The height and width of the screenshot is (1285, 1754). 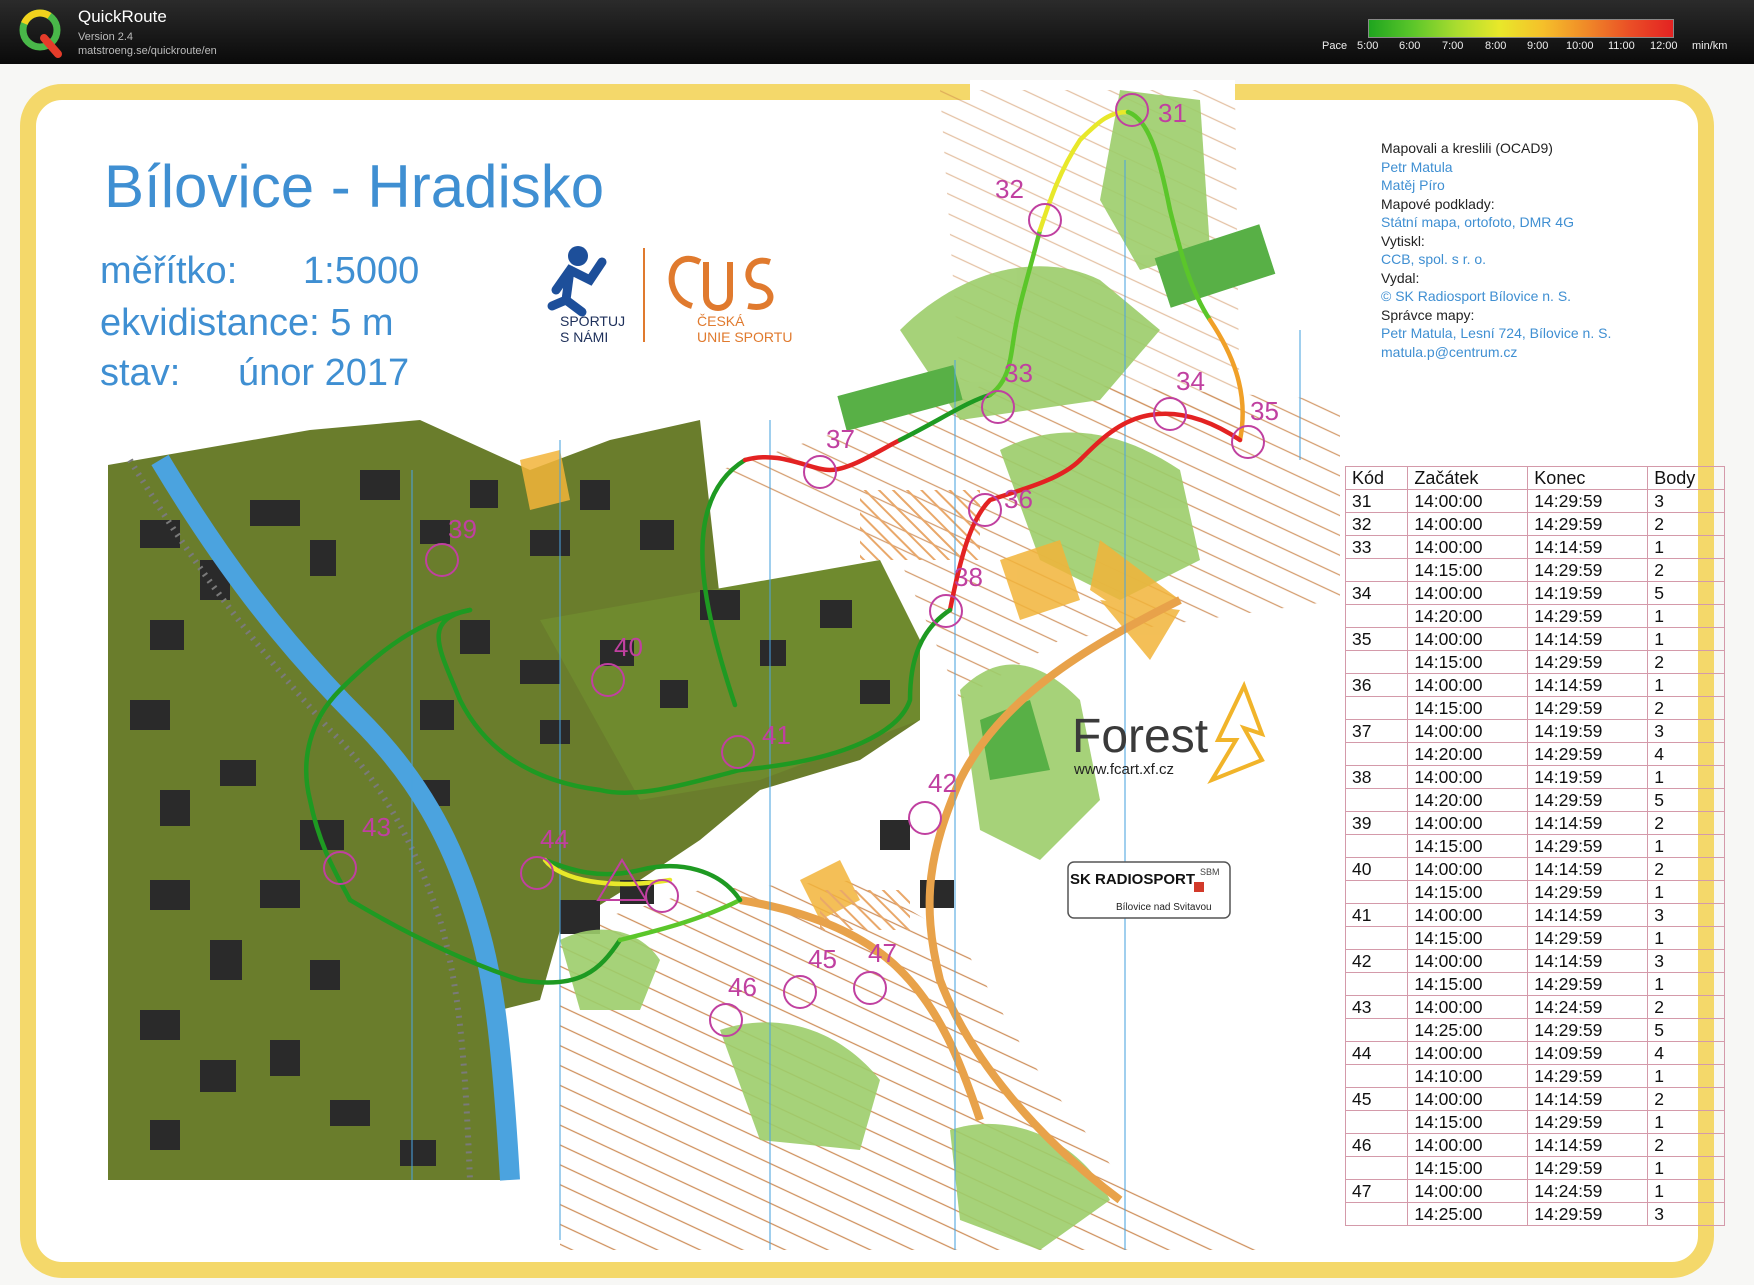 What do you see at coordinates (1467, 148) in the screenshot?
I see `credit-heading: Mapovali a kreslili (OCAD9)` at bounding box center [1467, 148].